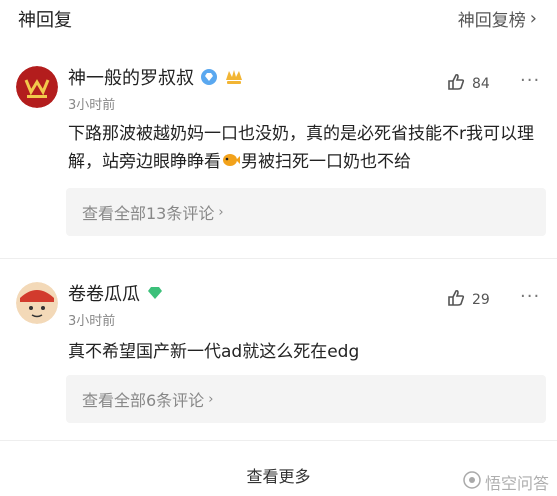  What do you see at coordinates (472, 482) in the screenshot?
I see `watermark-logo-icon` at bounding box center [472, 482].